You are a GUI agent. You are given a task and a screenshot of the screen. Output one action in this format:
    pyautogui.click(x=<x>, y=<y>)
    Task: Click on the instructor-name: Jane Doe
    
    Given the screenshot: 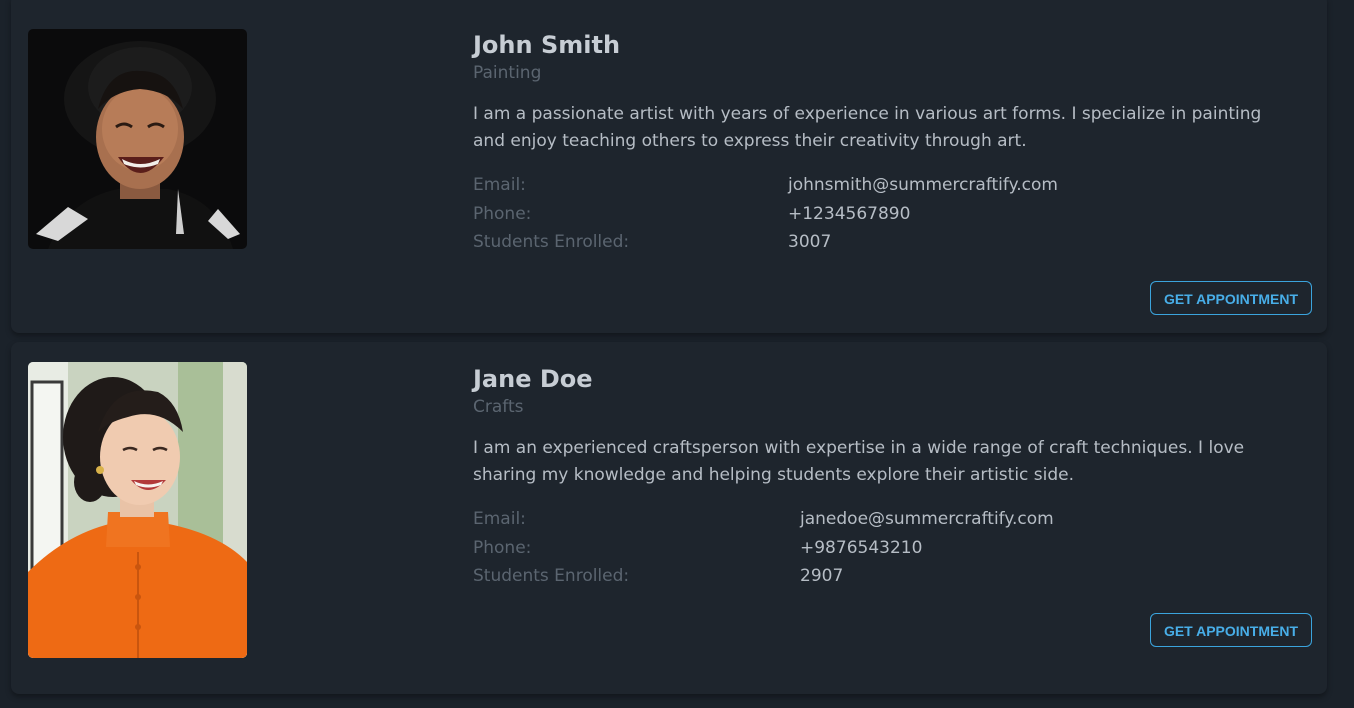 What is the action you would take?
    pyautogui.click(x=533, y=379)
    